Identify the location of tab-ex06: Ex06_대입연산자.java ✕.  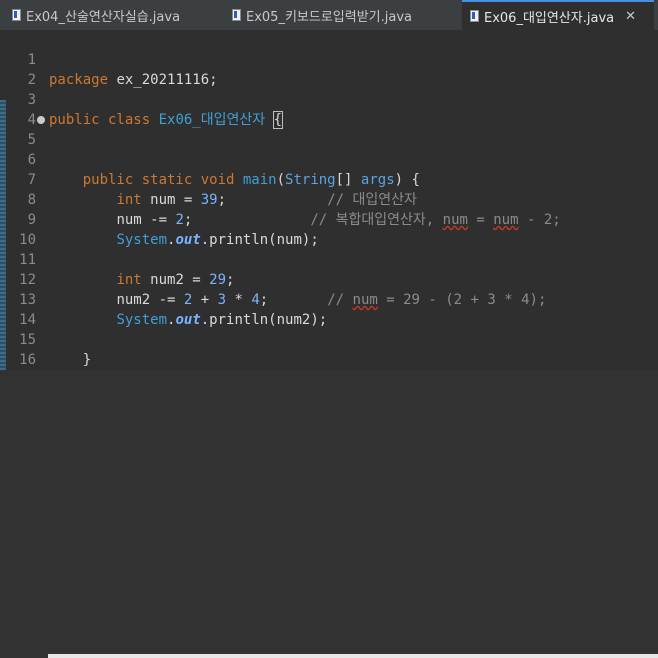
(558, 15).